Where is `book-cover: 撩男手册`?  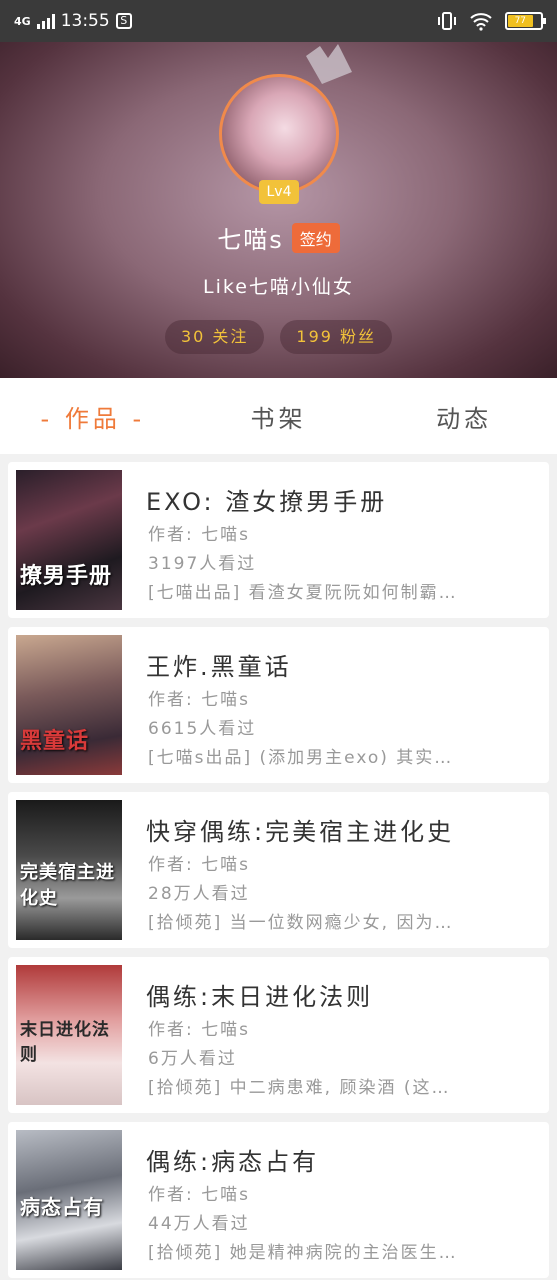 book-cover: 撩男手册 is located at coordinates (69, 540).